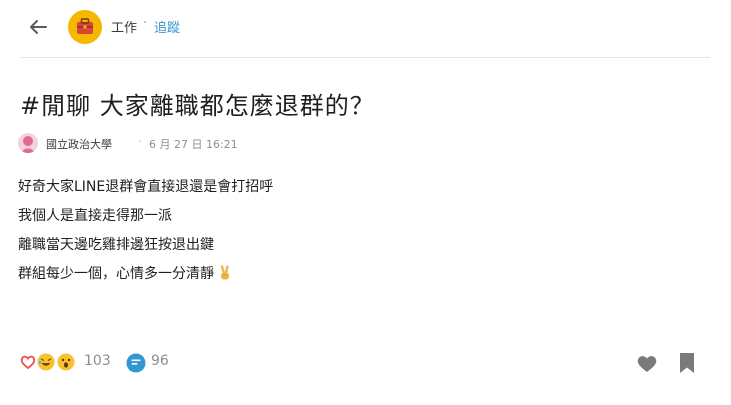 The height and width of the screenshot is (405, 731). What do you see at coordinates (193, 144) in the screenshot?
I see `post-time: 6 月 27 日 16:21` at bounding box center [193, 144].